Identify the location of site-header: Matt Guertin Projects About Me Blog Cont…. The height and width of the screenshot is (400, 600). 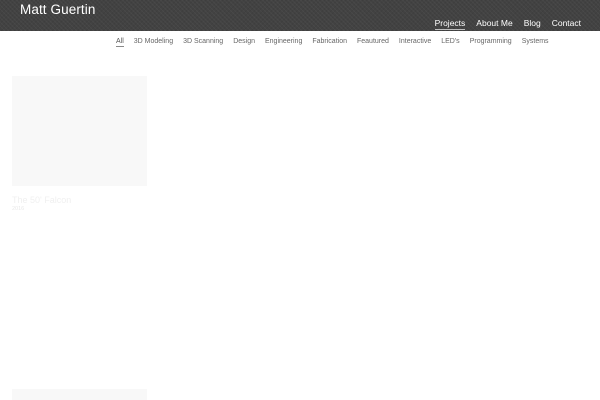
(300, 15).